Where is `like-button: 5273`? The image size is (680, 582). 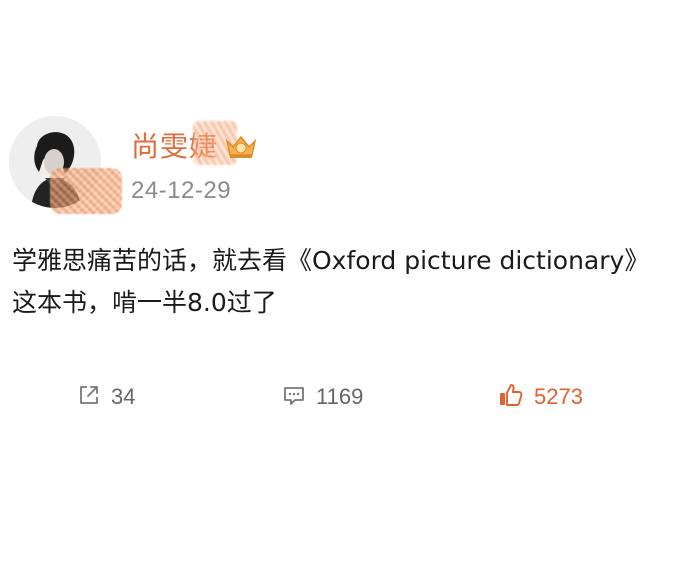
like-button: 5273 is located at coordinates (540, 397).